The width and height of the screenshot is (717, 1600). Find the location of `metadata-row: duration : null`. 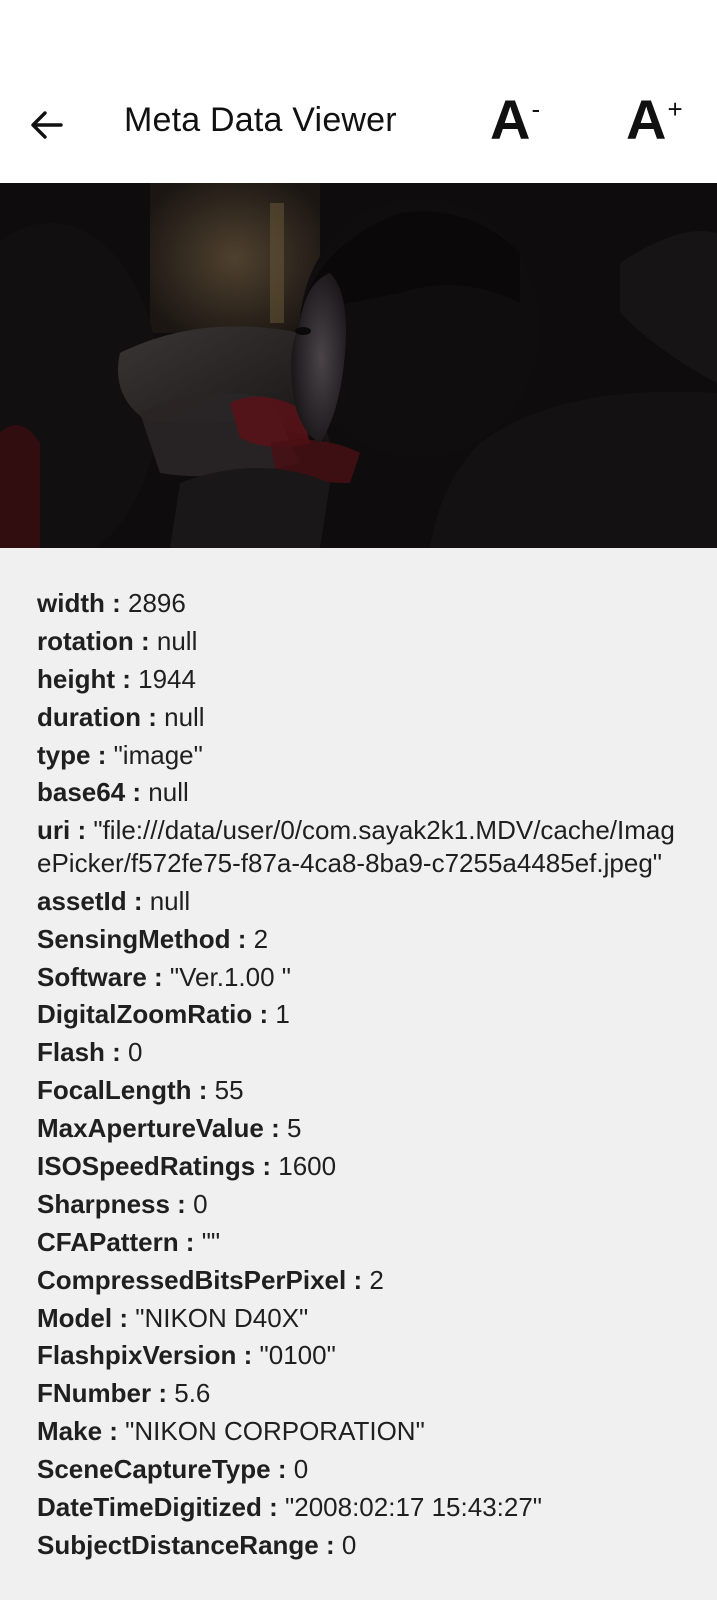

metadata-row: duration : null is located at coordinates (362, 717).